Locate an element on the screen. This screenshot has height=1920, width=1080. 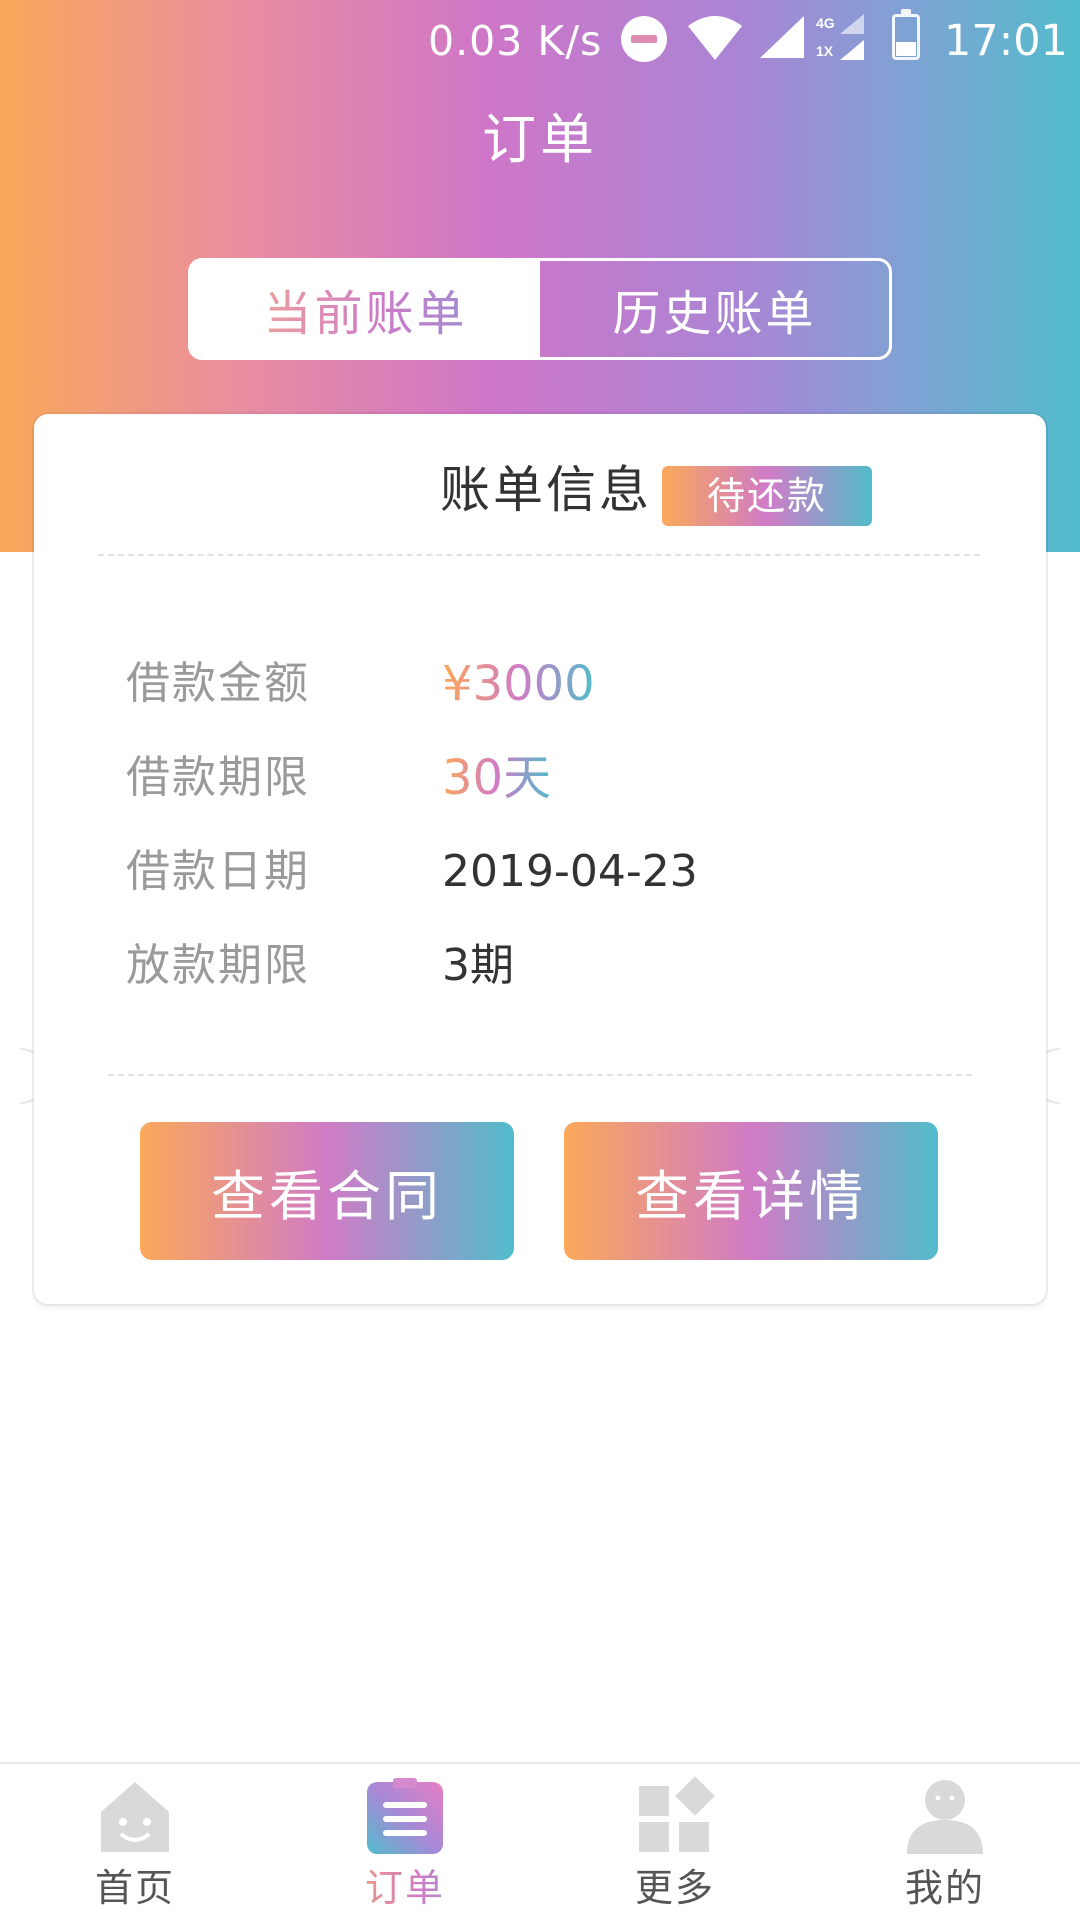
tab-history-bill-label: 历史账单 is located at coordinates (714, 314).